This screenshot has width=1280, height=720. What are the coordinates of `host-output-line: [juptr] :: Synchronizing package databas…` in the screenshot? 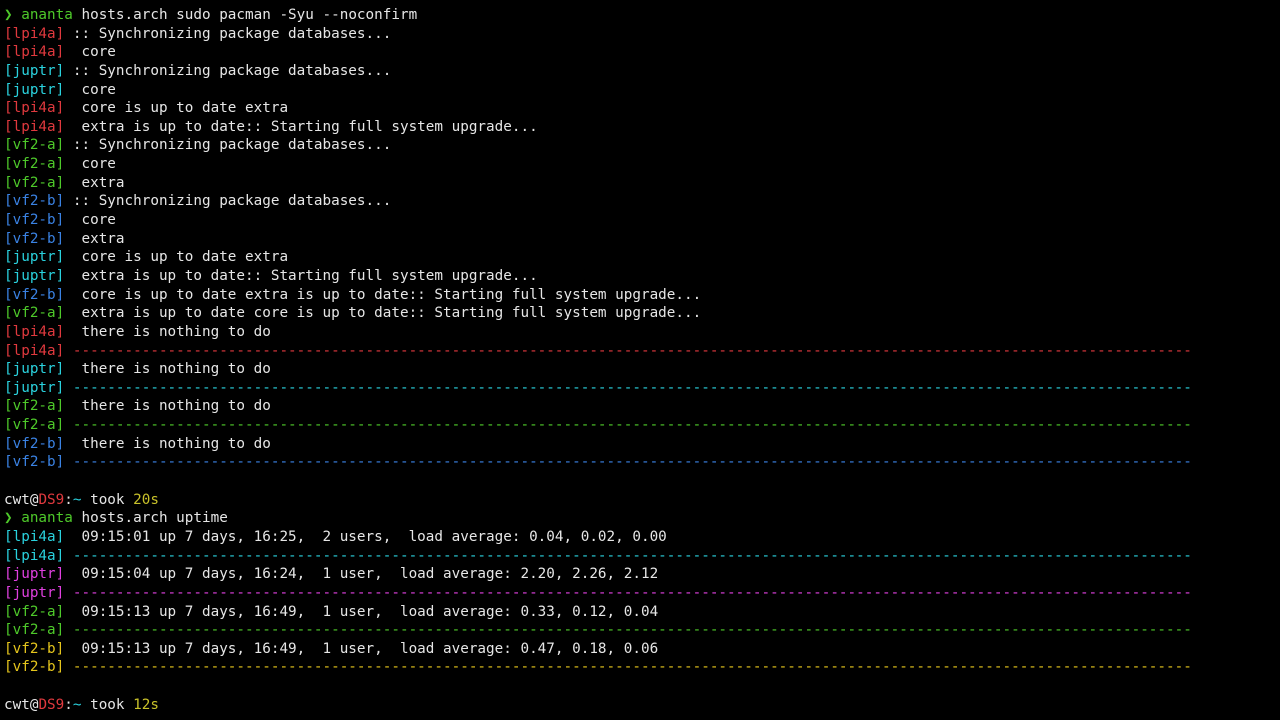 It's located at (642, 71).